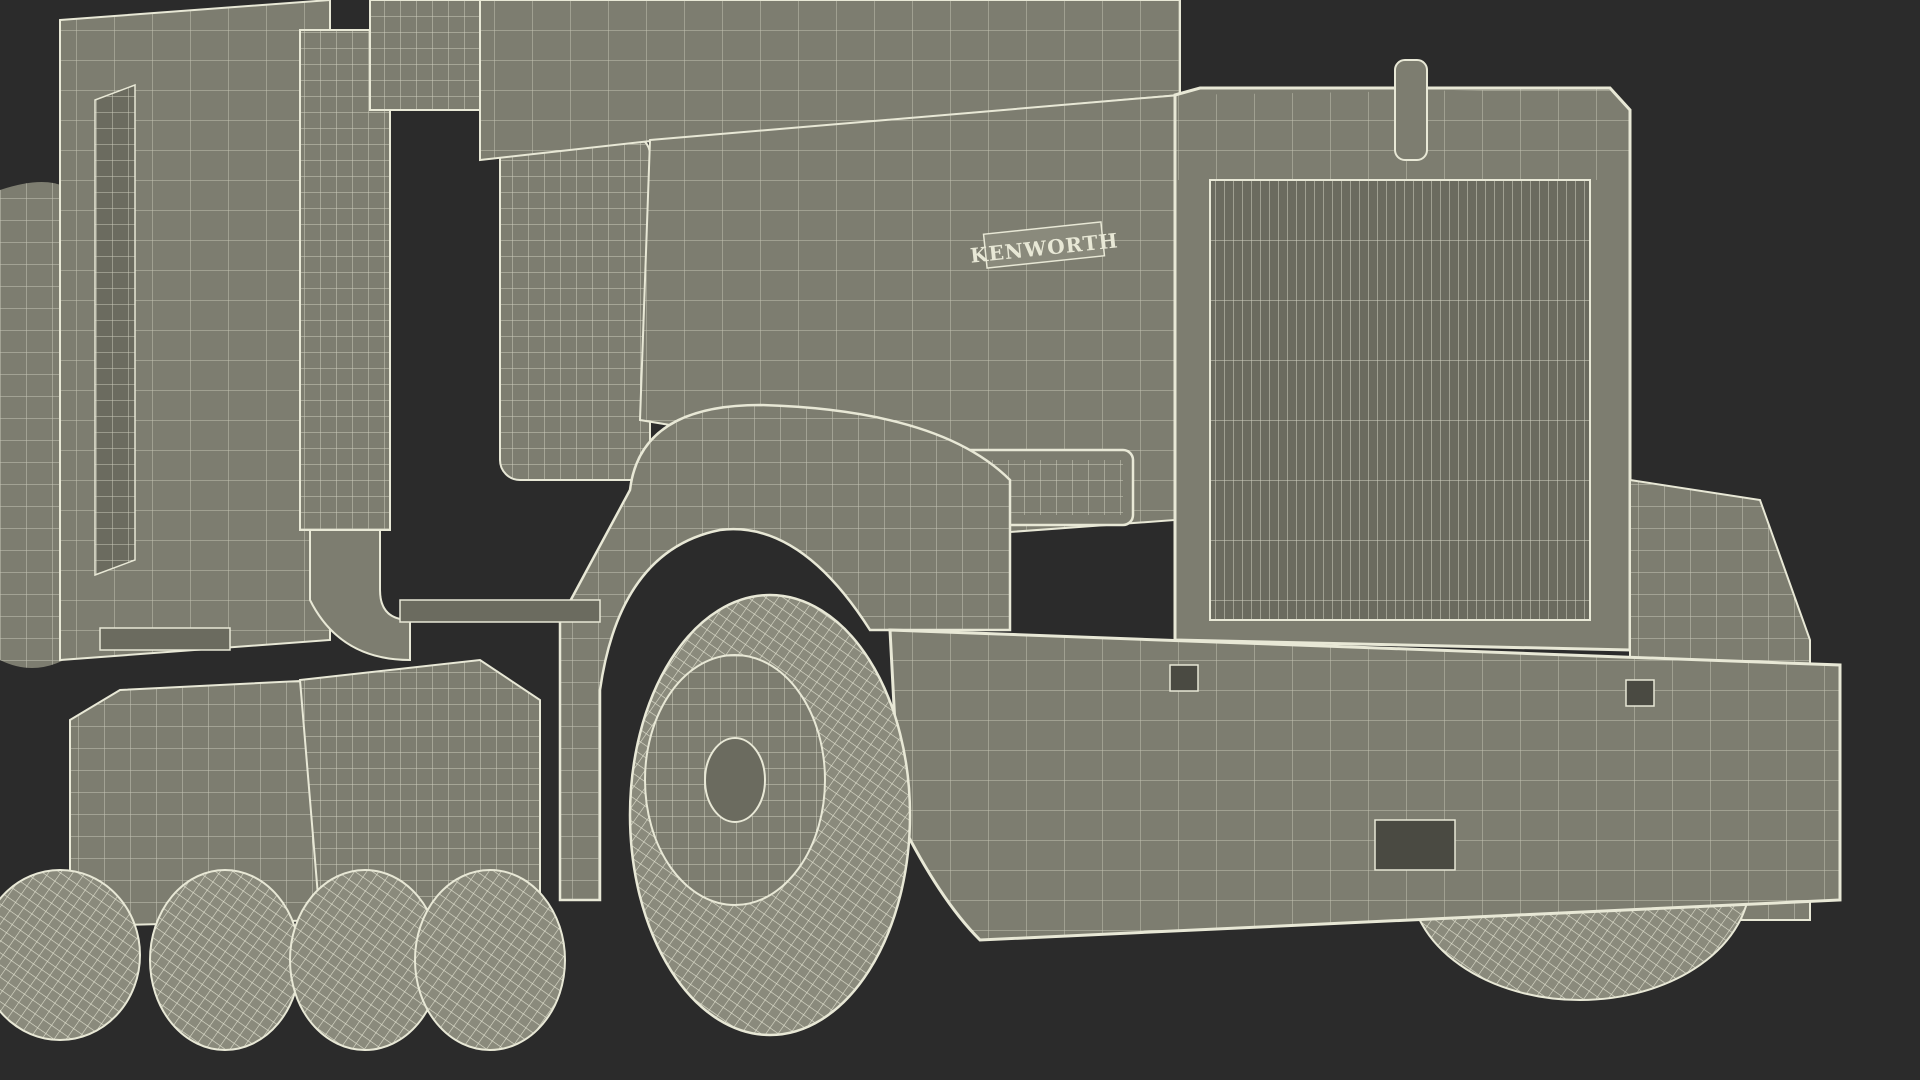  Describe the element at coordinates (575, 307) in the screenshot. I see `air-cleaner` at that location.